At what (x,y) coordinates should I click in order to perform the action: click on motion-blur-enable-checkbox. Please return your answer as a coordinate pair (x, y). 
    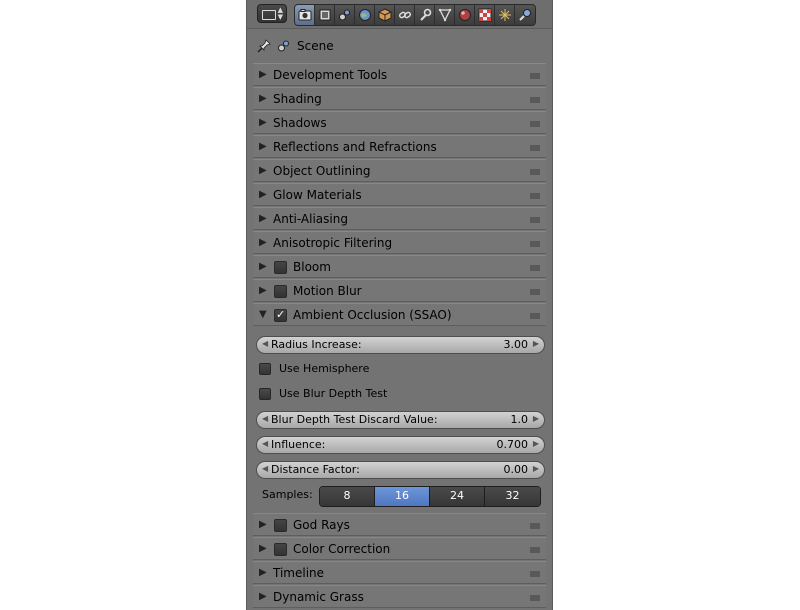
    Looking at the image, I should click on (280, 291).